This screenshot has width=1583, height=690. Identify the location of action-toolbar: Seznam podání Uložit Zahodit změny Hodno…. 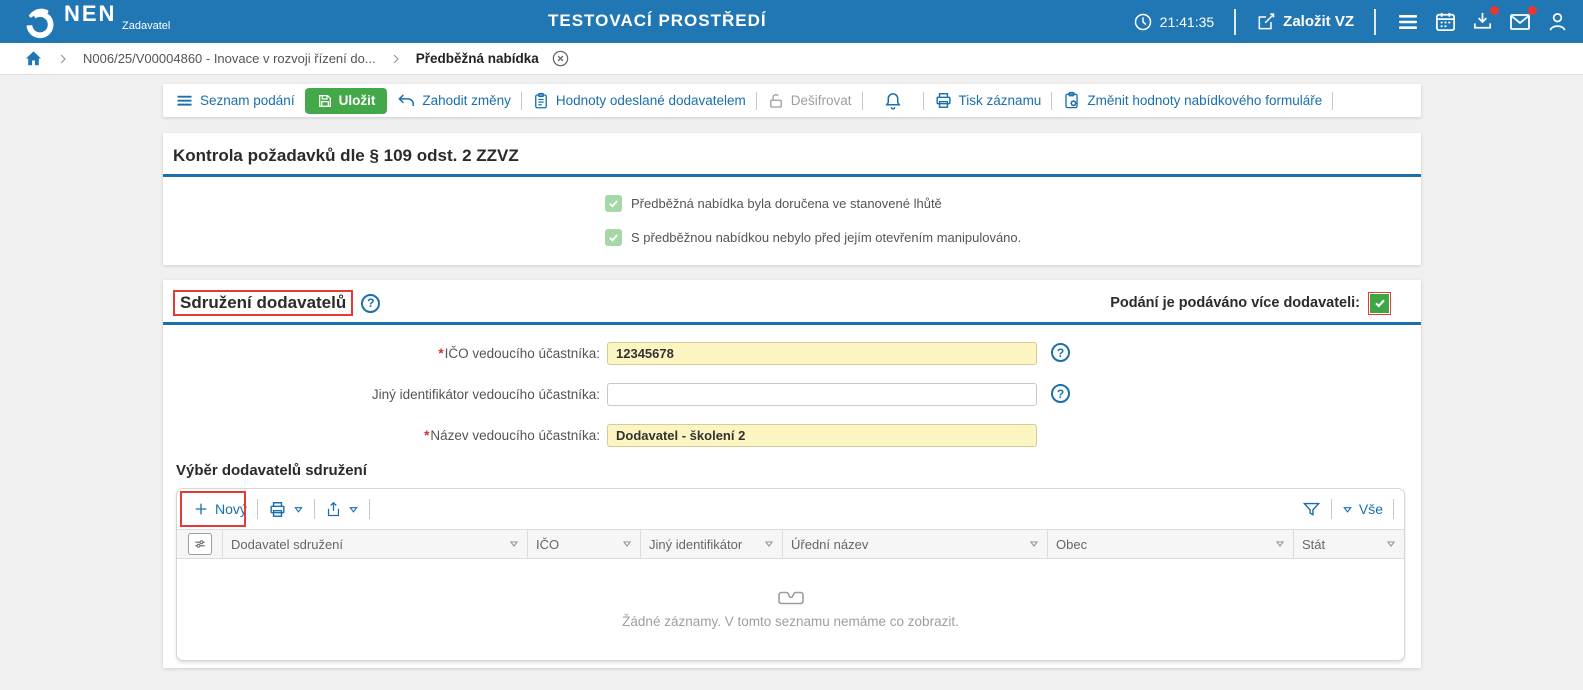
(792, 100).